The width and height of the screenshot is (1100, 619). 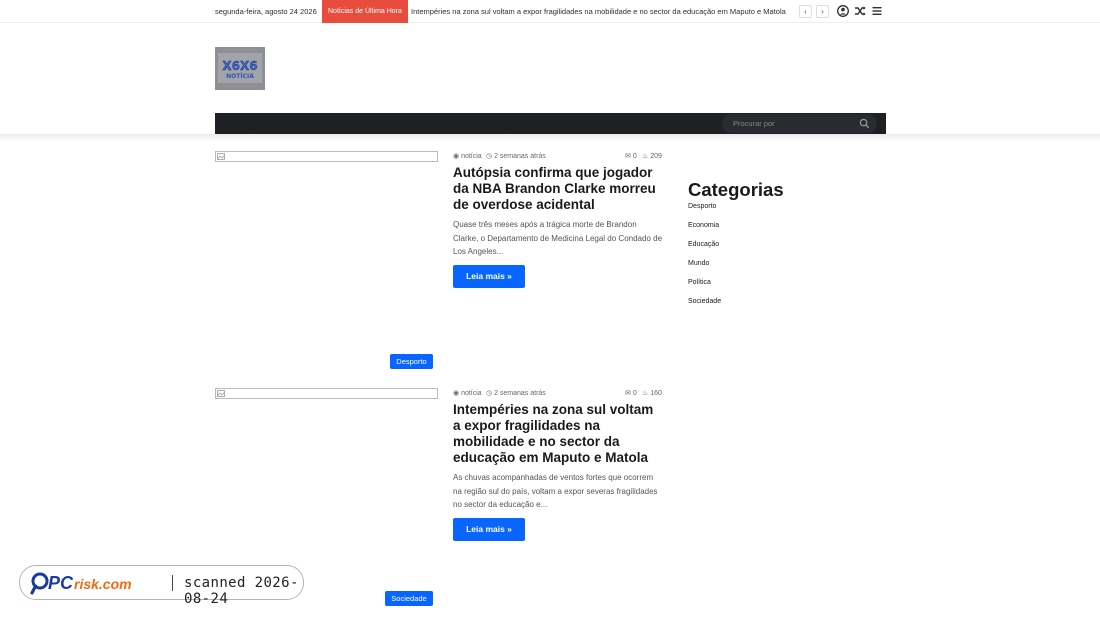 I want to click on post-view-count: 160, so click(x=656, y=393).